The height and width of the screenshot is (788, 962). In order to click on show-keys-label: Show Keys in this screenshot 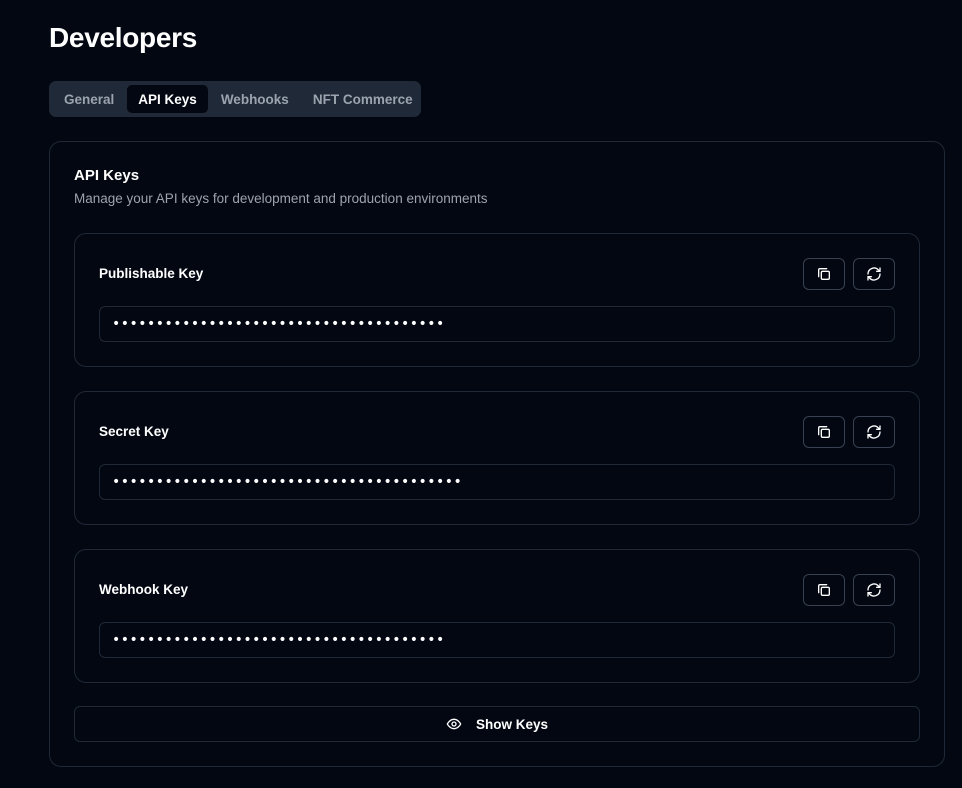, I will do `click(512, 724)`.